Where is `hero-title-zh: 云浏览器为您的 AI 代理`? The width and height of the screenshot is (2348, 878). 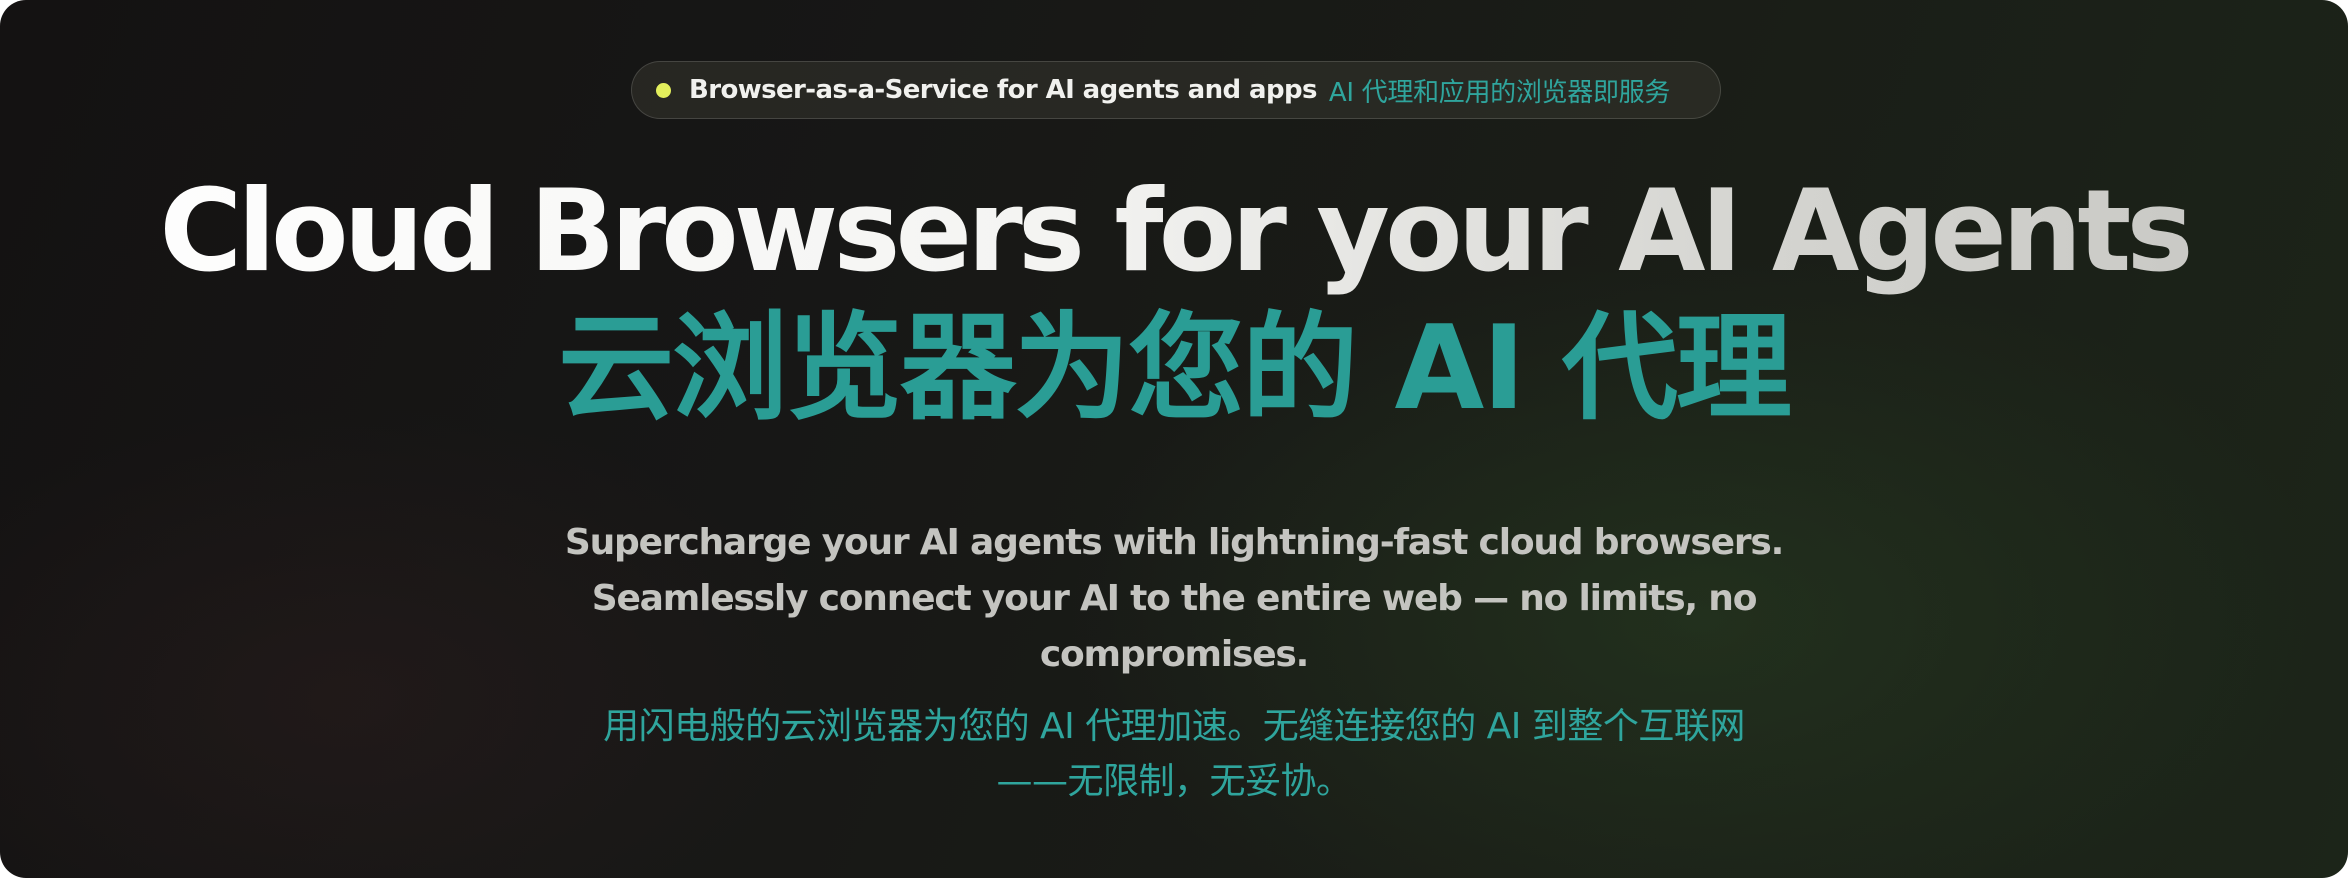 hero-title-zh: 云浏览器为您的 AI 代理 is located at coordinates (1175, 368).